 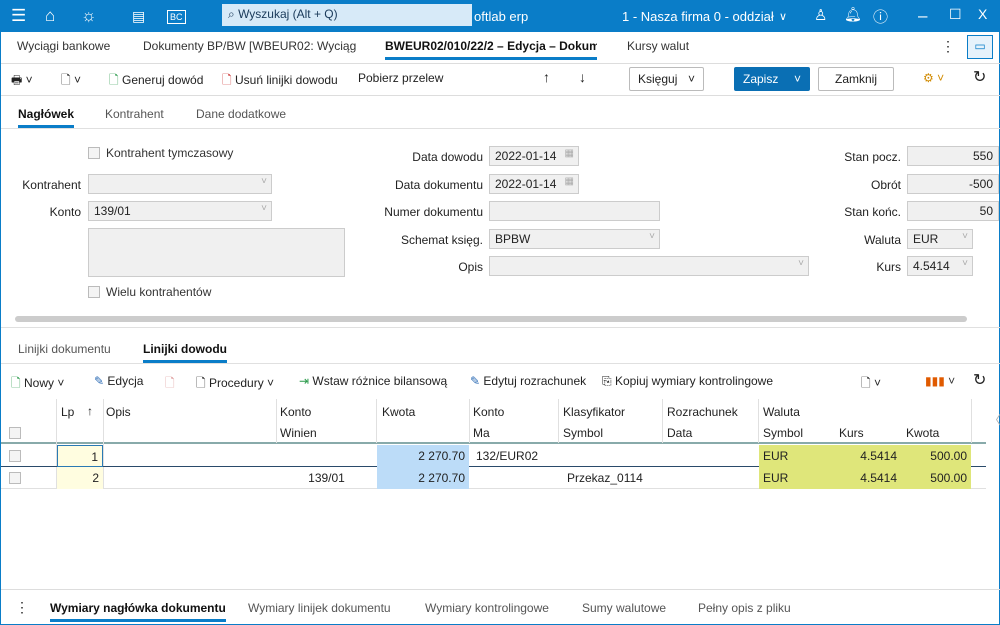 I want to click on col-rozrachunek: Rozrachunek, so click(x=702, y=412).